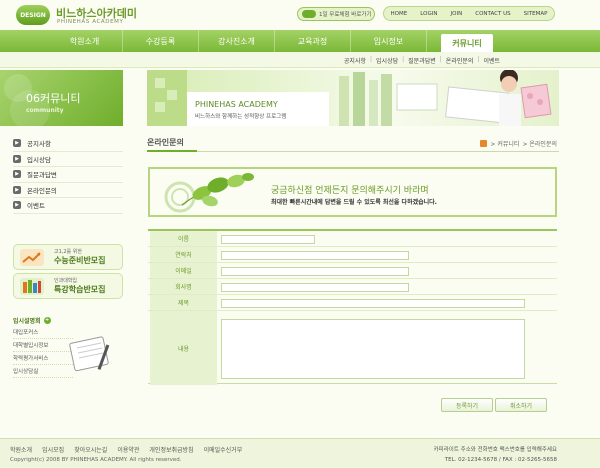 The height and width of the screenshot is (468, 600). What do you see at coordinates (521, 405) in the screenshot?
I see `cancel-button: 취소하기` at bounding box center [521, 405].